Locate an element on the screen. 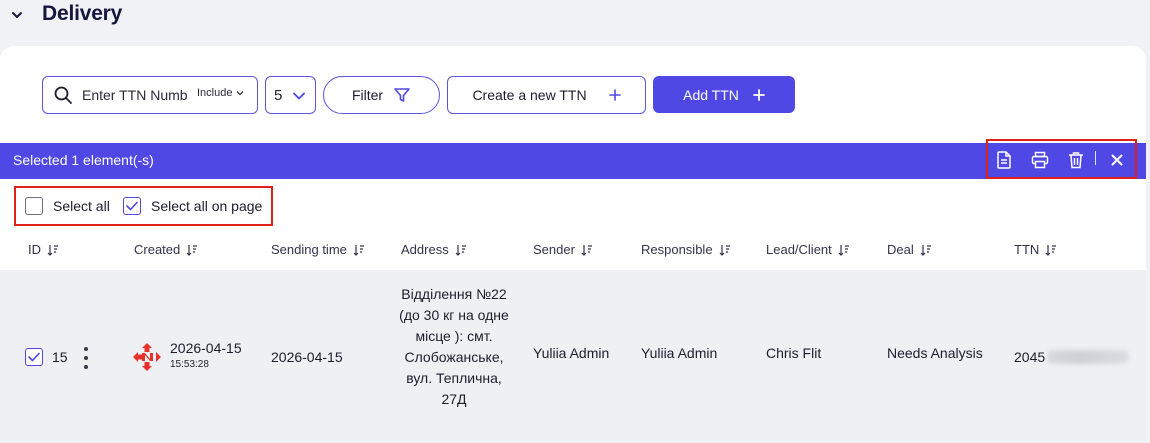  column-label: TTN is located at coordinates (1027, 249).